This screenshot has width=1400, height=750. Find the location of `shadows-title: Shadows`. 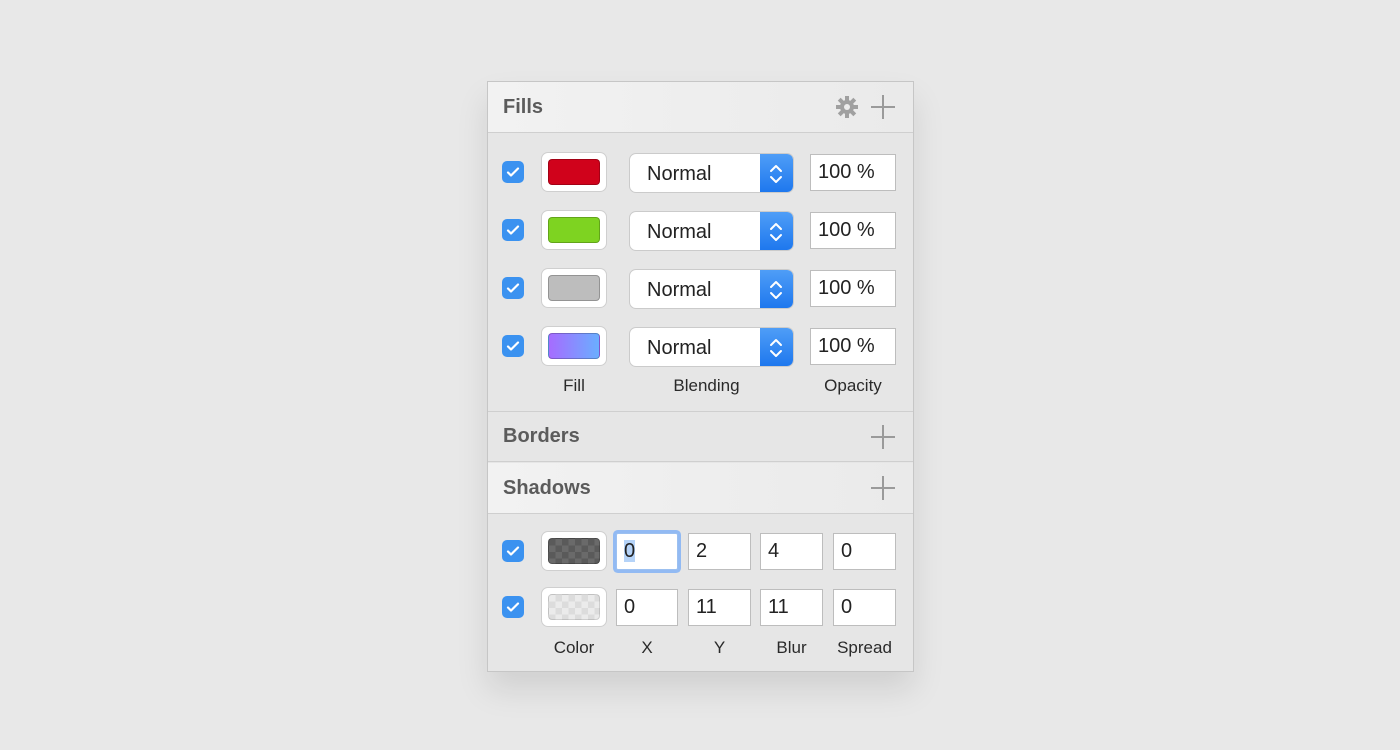

shadows-title: Shadows is located at coordinates (547, 487).